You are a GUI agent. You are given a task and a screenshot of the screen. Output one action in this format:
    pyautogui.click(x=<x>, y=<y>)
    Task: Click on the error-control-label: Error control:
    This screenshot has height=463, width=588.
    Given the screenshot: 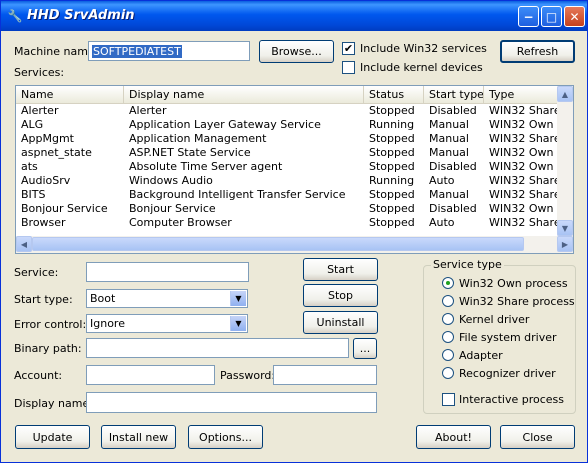 What is the action you would take?
    pyautogui.click(x=50, y=324)
    